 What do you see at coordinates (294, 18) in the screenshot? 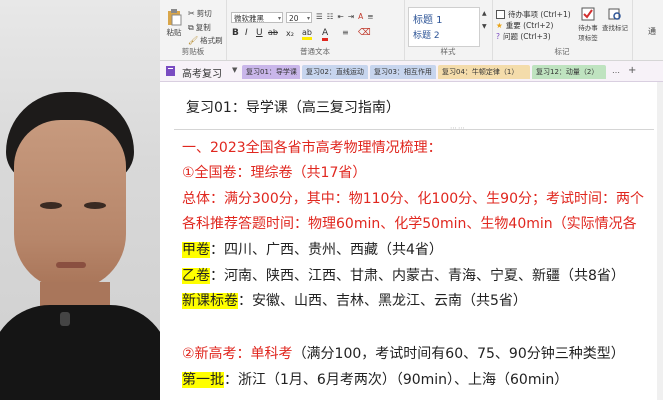
I see `font-size-value: 20` at bounding box center [294, 18].